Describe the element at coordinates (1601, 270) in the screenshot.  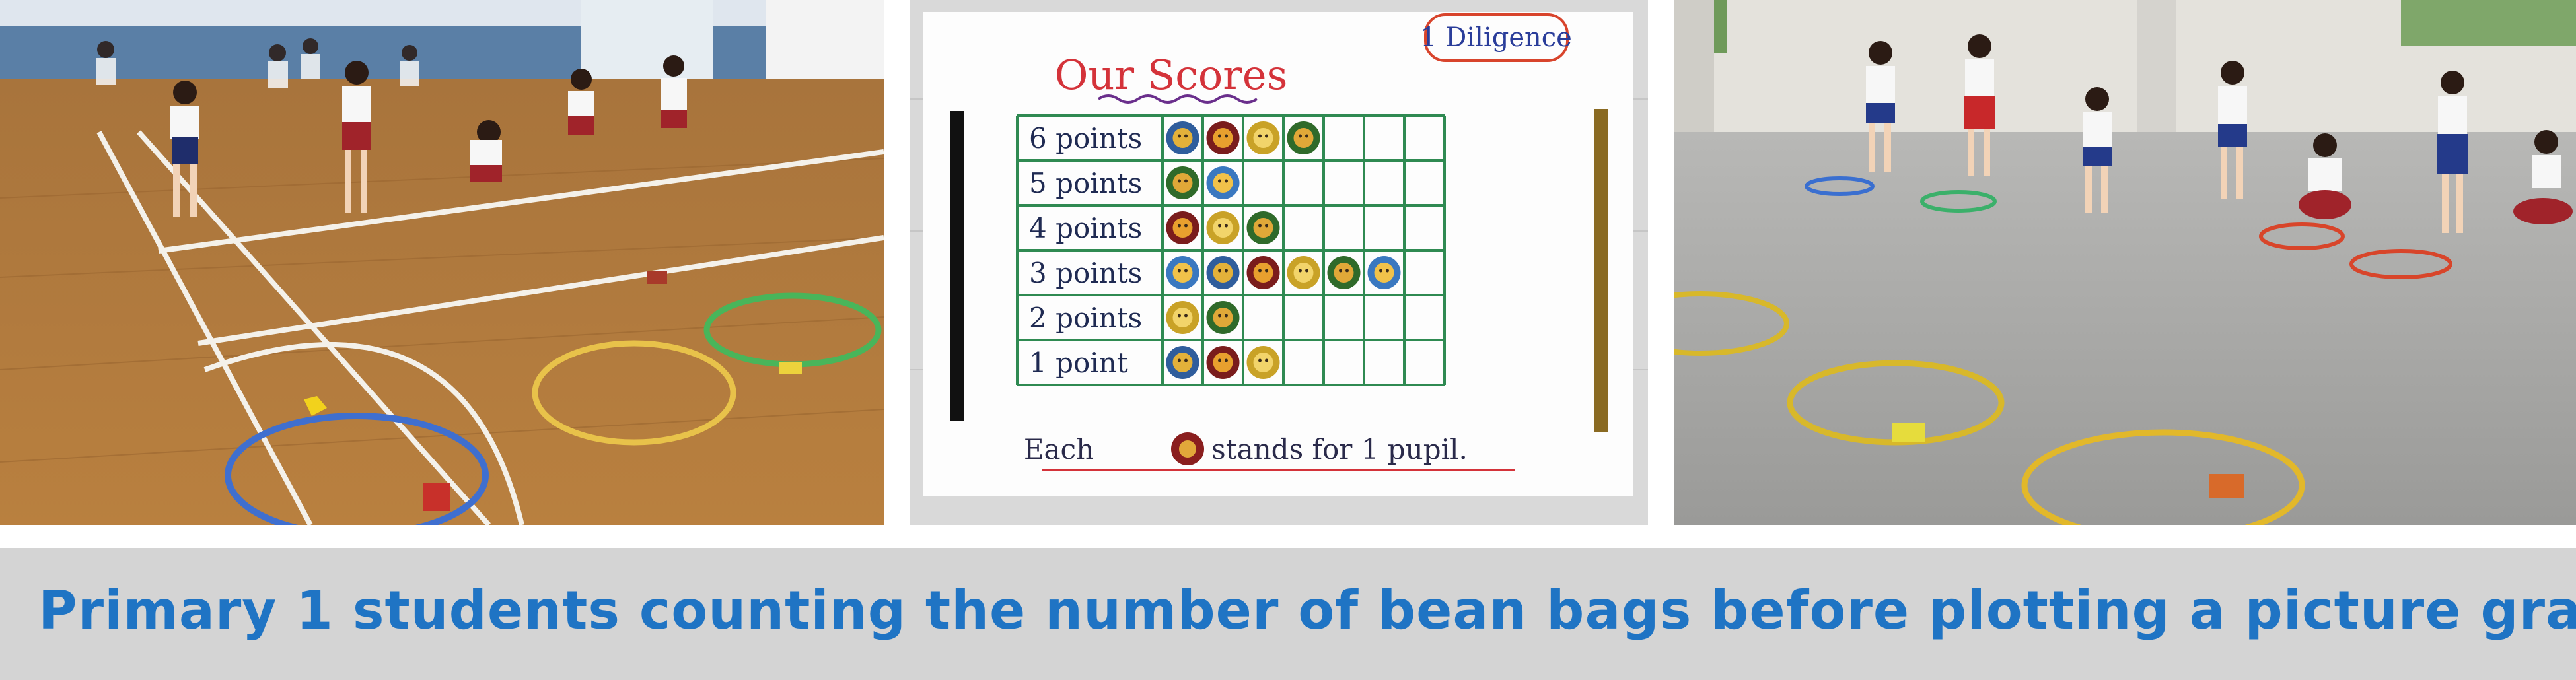
I see `wooden-ruler` at that location.